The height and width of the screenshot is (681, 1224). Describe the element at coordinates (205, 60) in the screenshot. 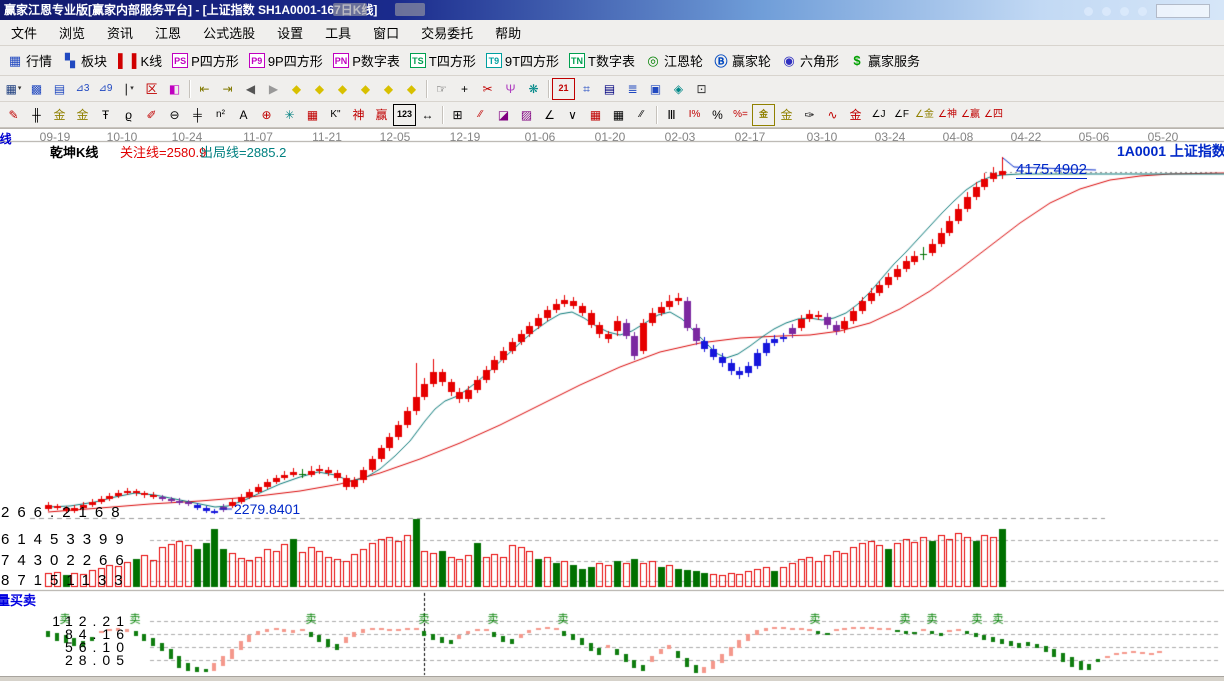

I see `p-square-button: PS P四方形` at that location.